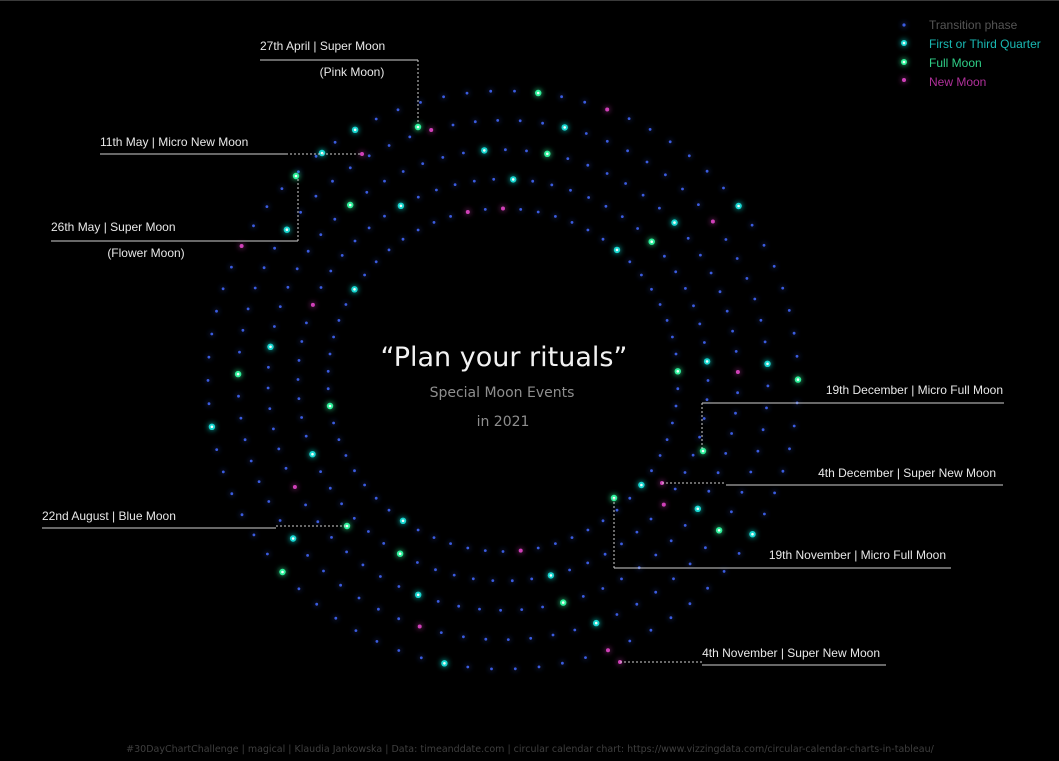 The image size is (1059, 761). Describe the element at coordinates (502, 393) in the screenshot. I see `chart-subtitle-line1: Special Moon Events` at that location.